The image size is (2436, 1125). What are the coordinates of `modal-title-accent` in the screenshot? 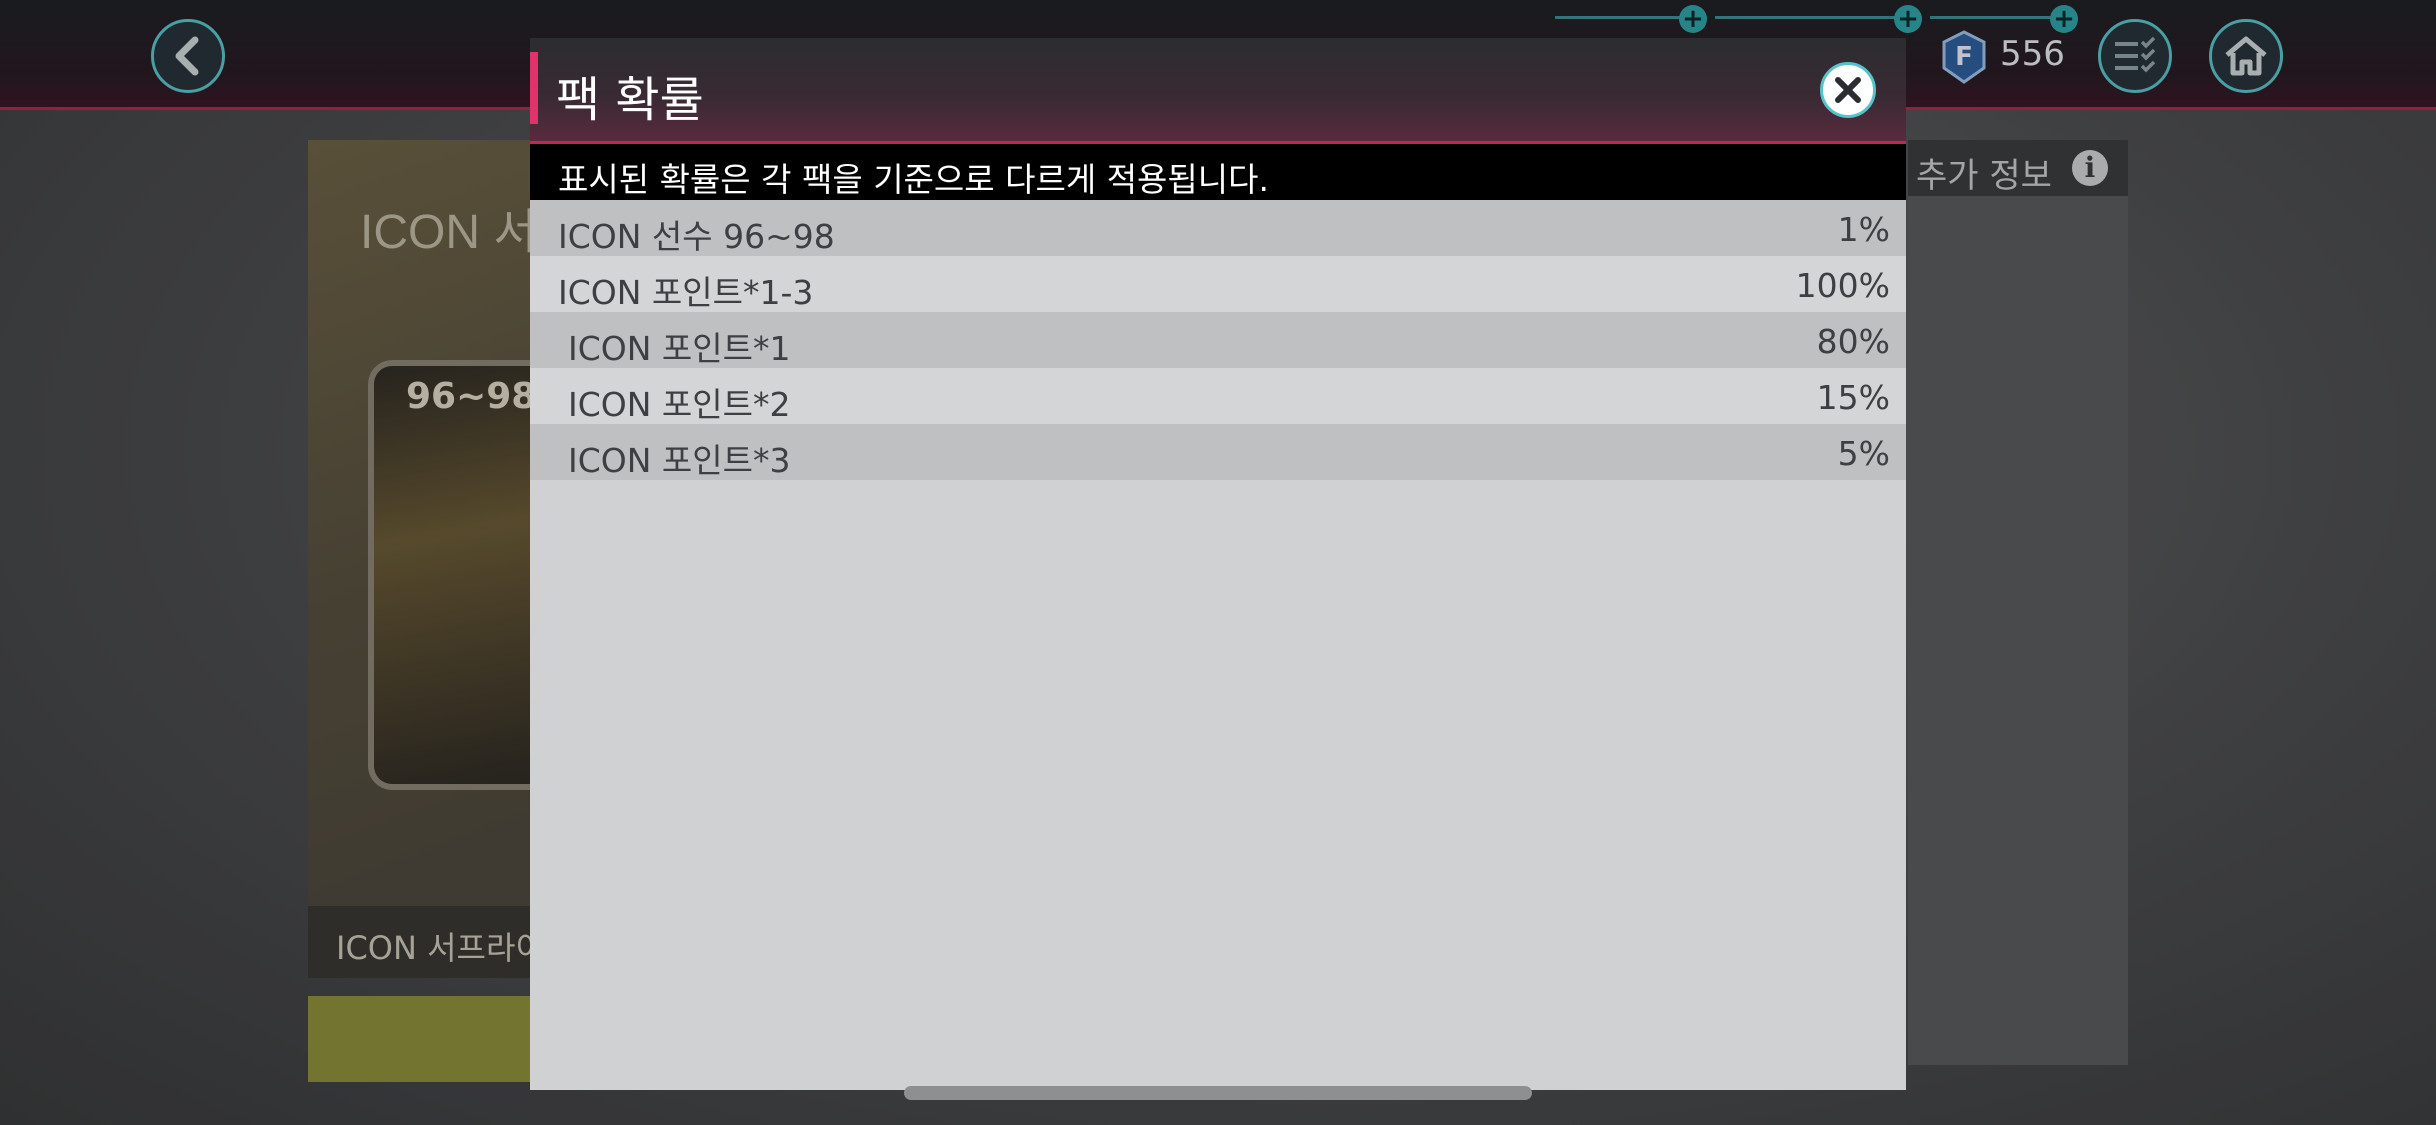 It's located at (534, 88).